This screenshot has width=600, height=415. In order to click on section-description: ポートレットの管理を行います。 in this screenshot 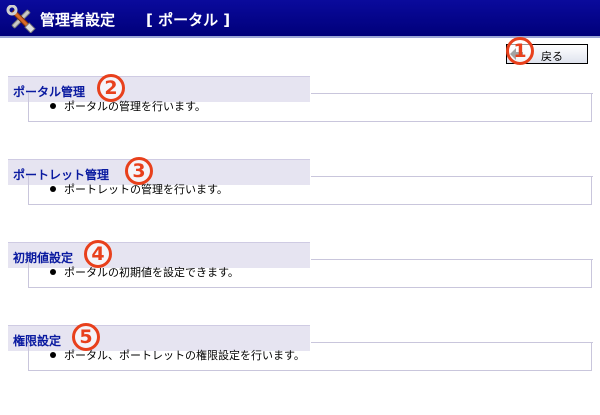, I will do `click(146, 189)`.